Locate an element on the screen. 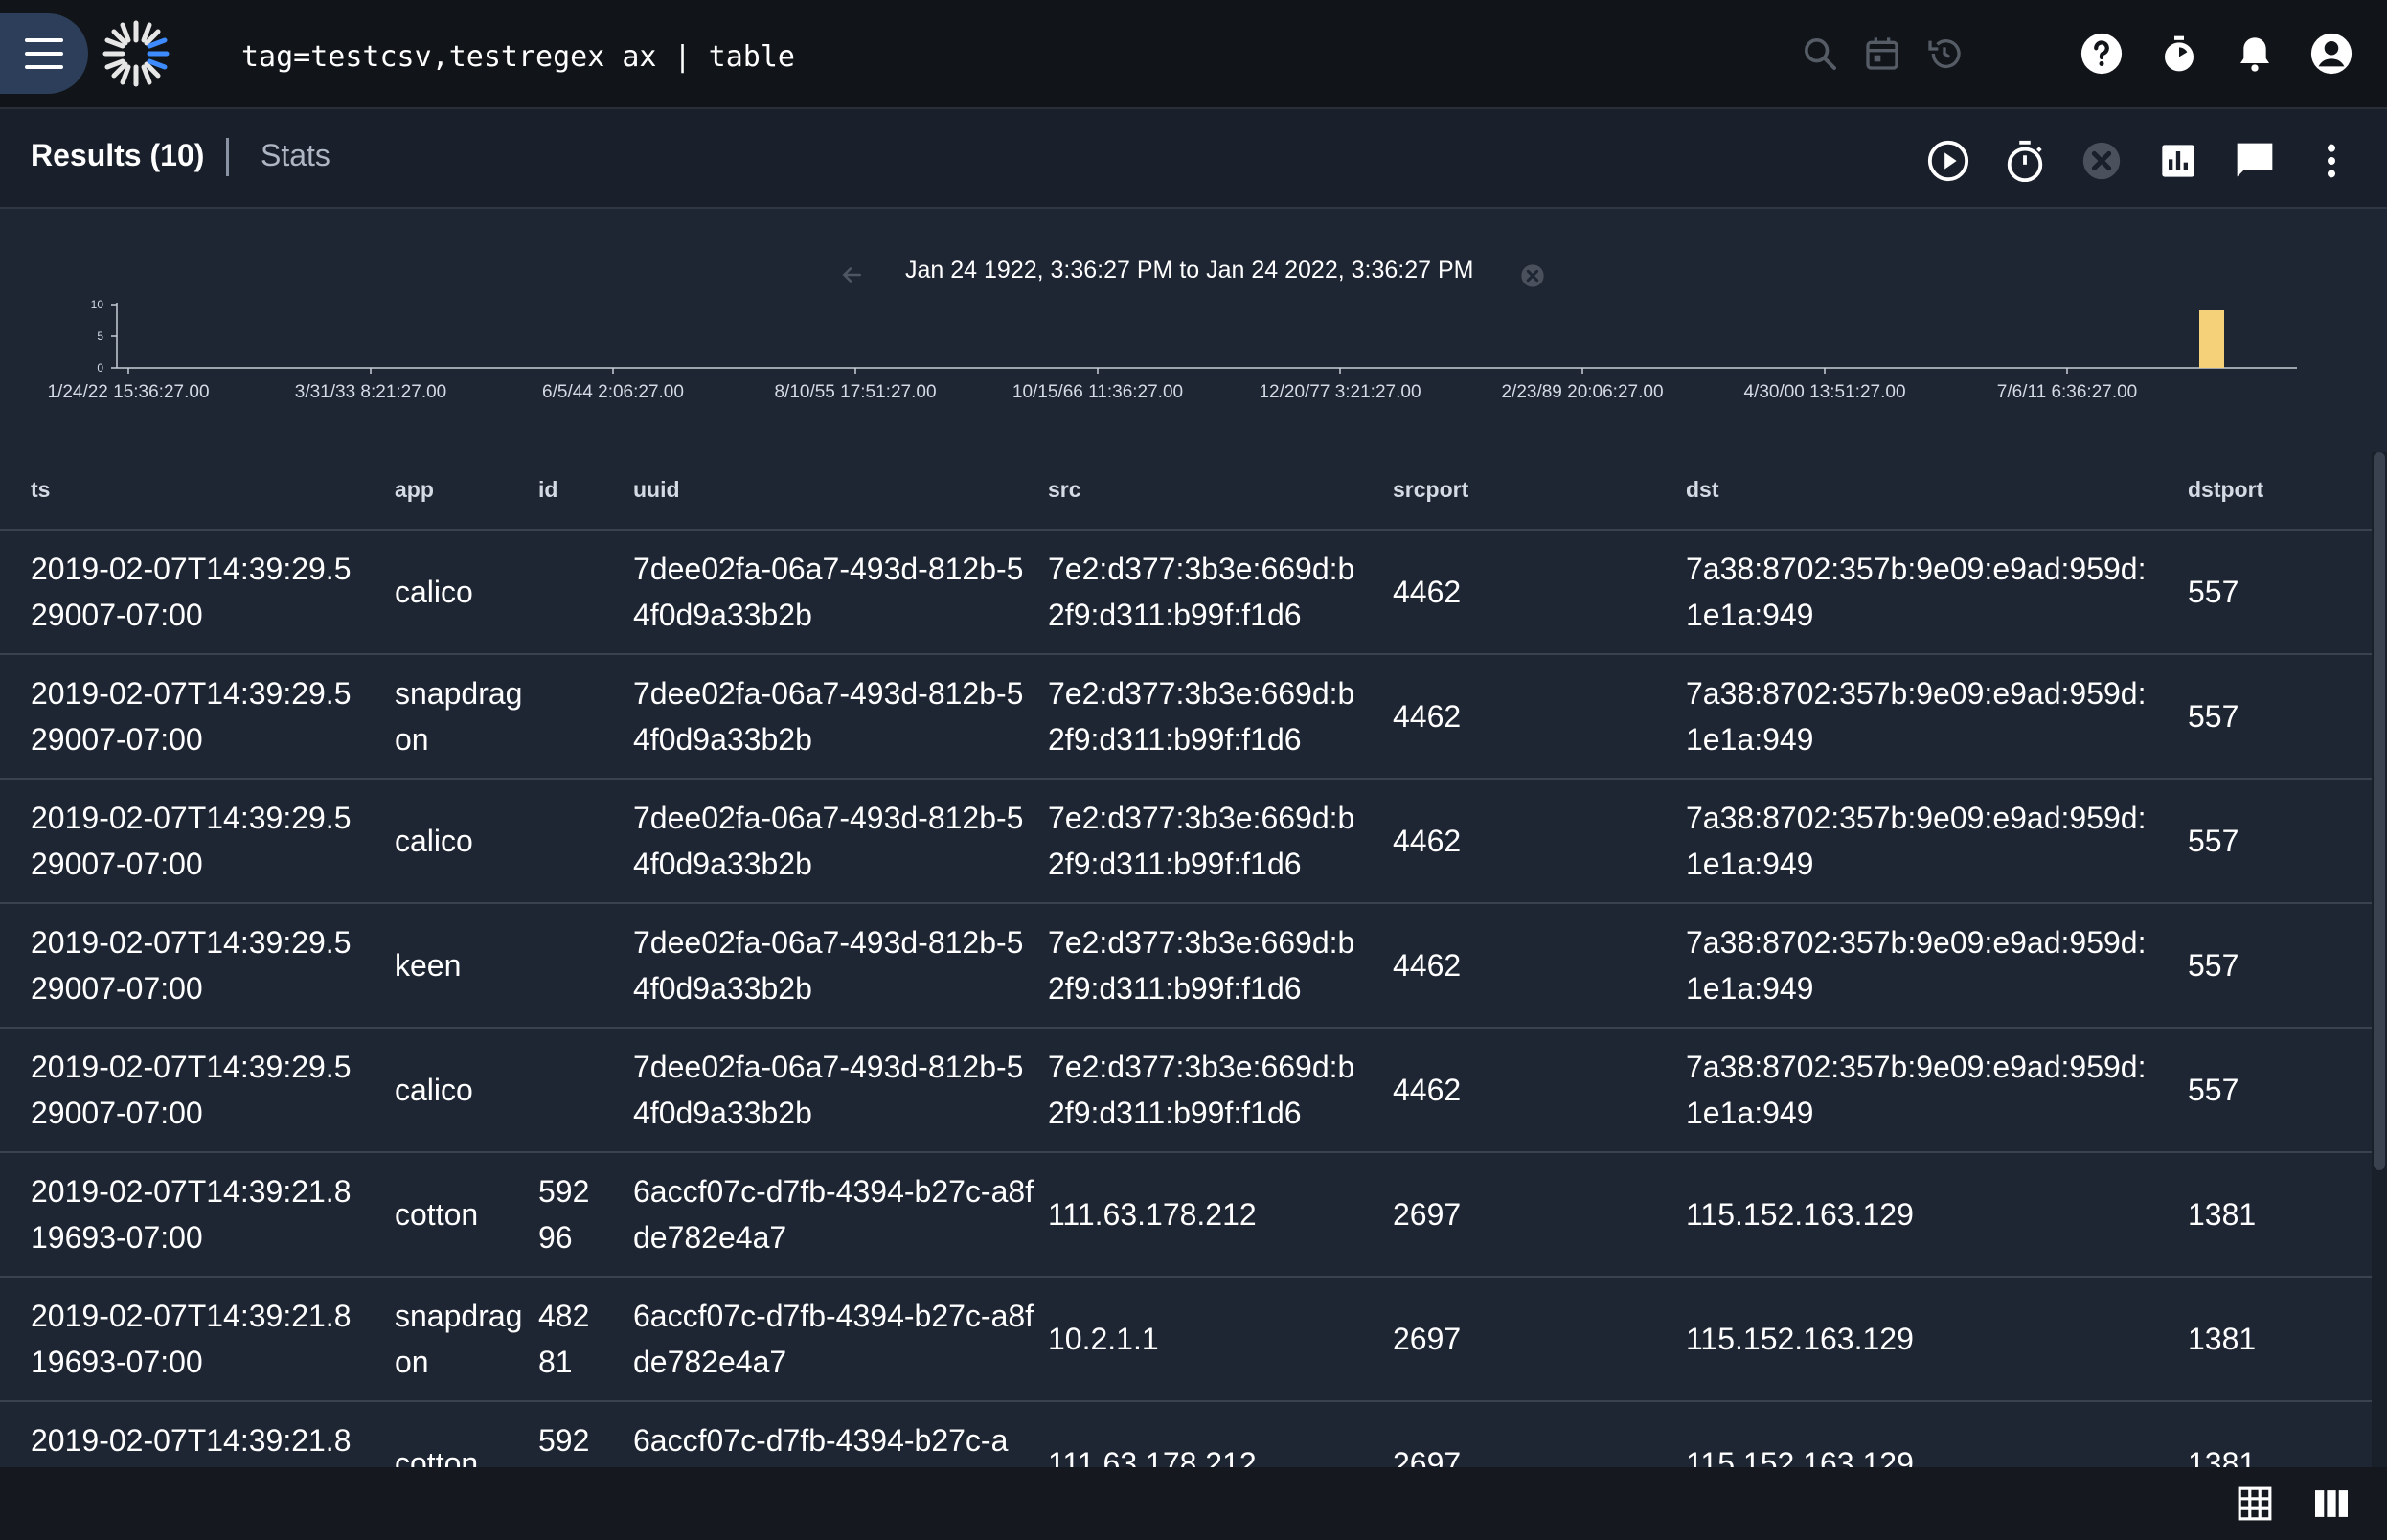 This screenshot has width=2387, height=1540. help-button is located at coordinates (2101, 53).